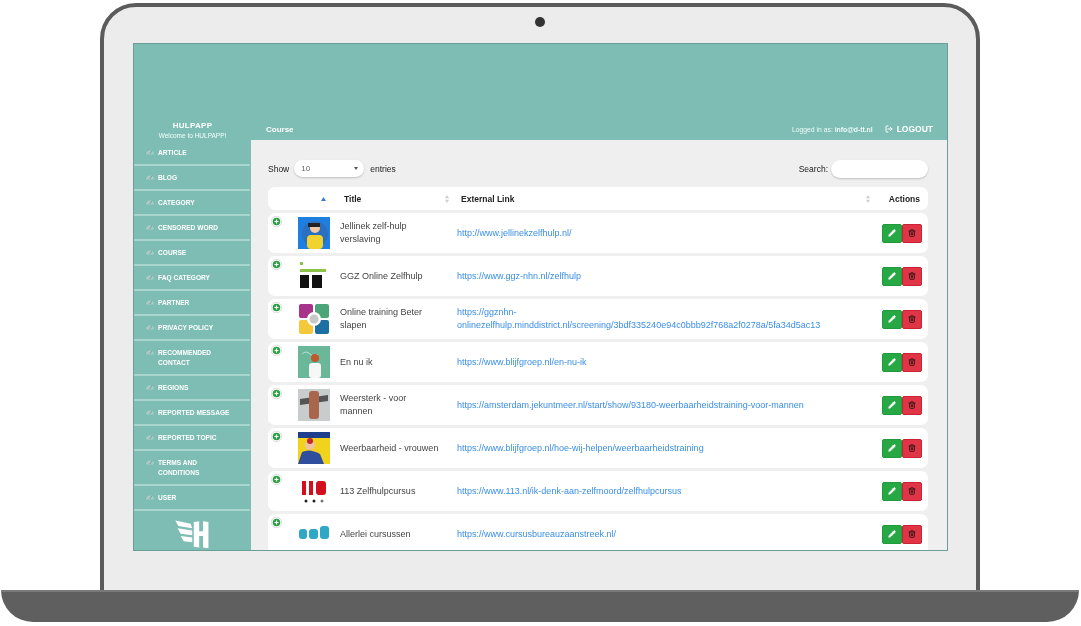 This screenshot has width=1081, height=626. What do you see at coordinates (353, 198) in the screenshot?
I see `column-header: Title` at bounding box center [353, 198].